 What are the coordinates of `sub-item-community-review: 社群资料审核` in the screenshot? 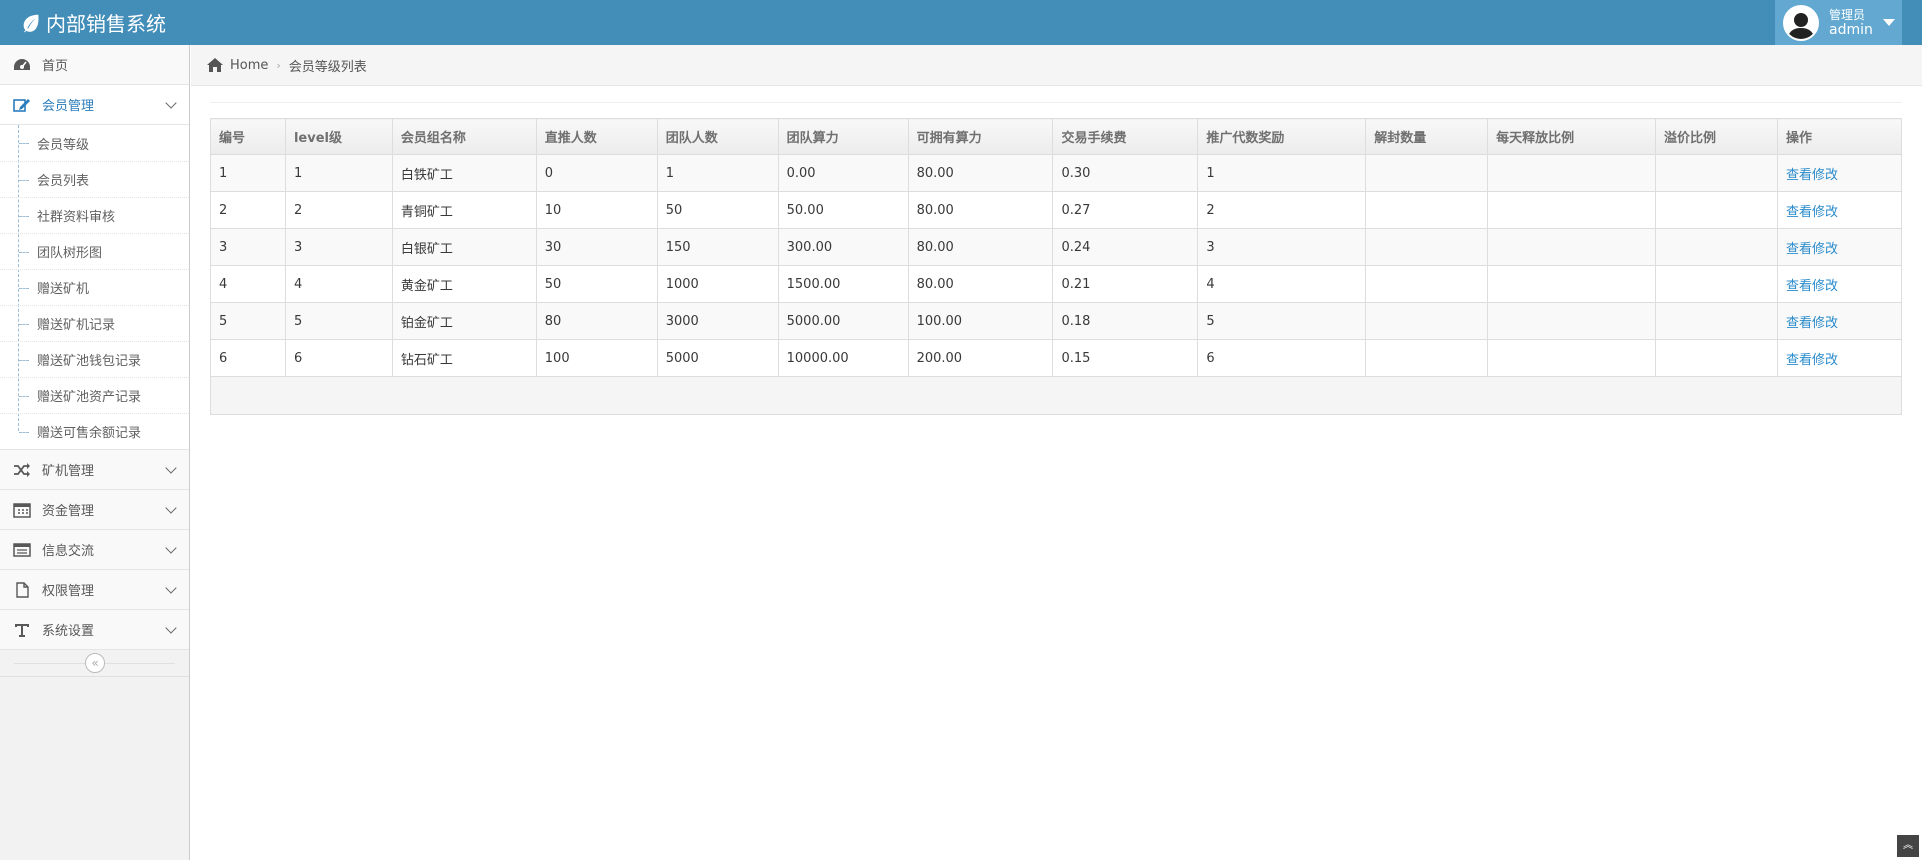 It's located at (94, 215).